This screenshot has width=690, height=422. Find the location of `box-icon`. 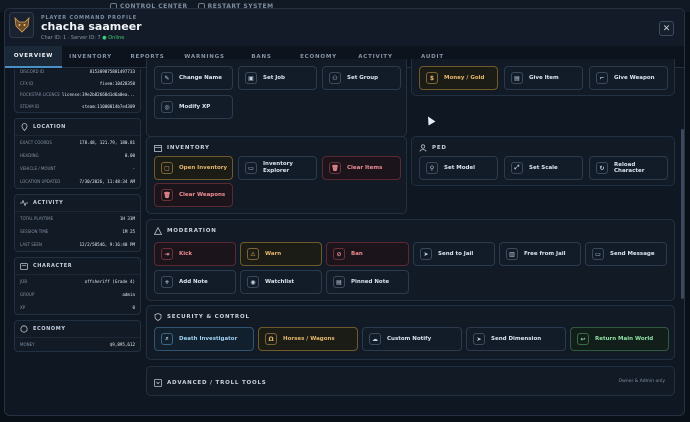

box-icon is located at coordinates (157, 147).